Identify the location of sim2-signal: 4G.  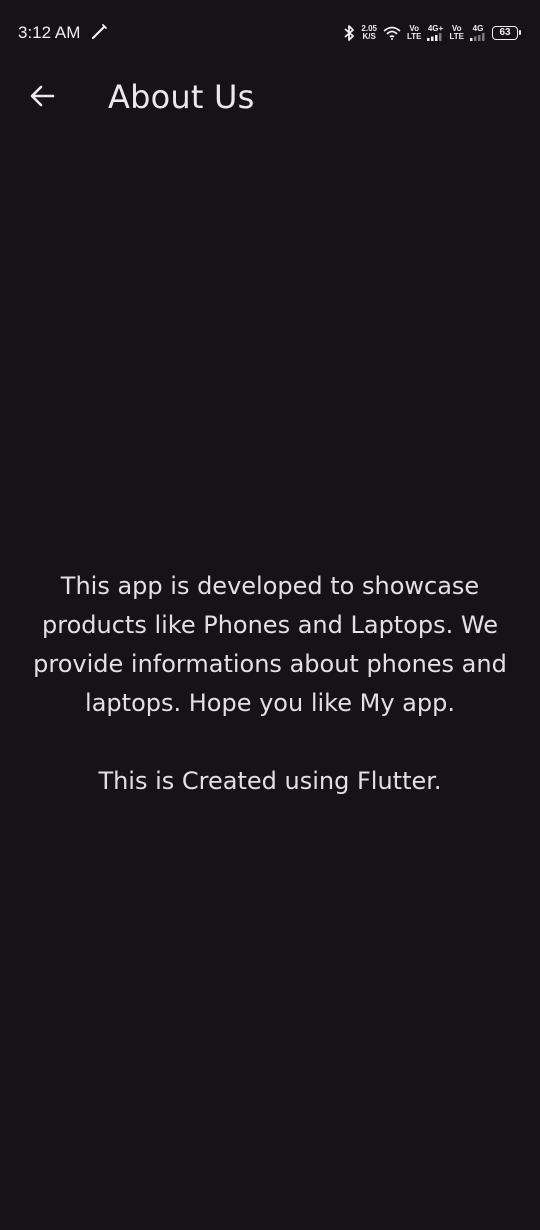
(478, 33).